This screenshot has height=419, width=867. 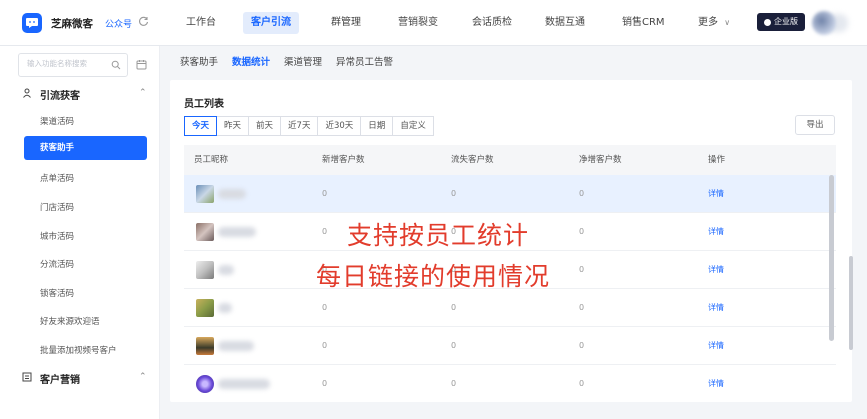 What do you see at coordinates (346, 23) in the screenshot?
I see `nav-group-management: 群管理` at bounding box center [346, 23].